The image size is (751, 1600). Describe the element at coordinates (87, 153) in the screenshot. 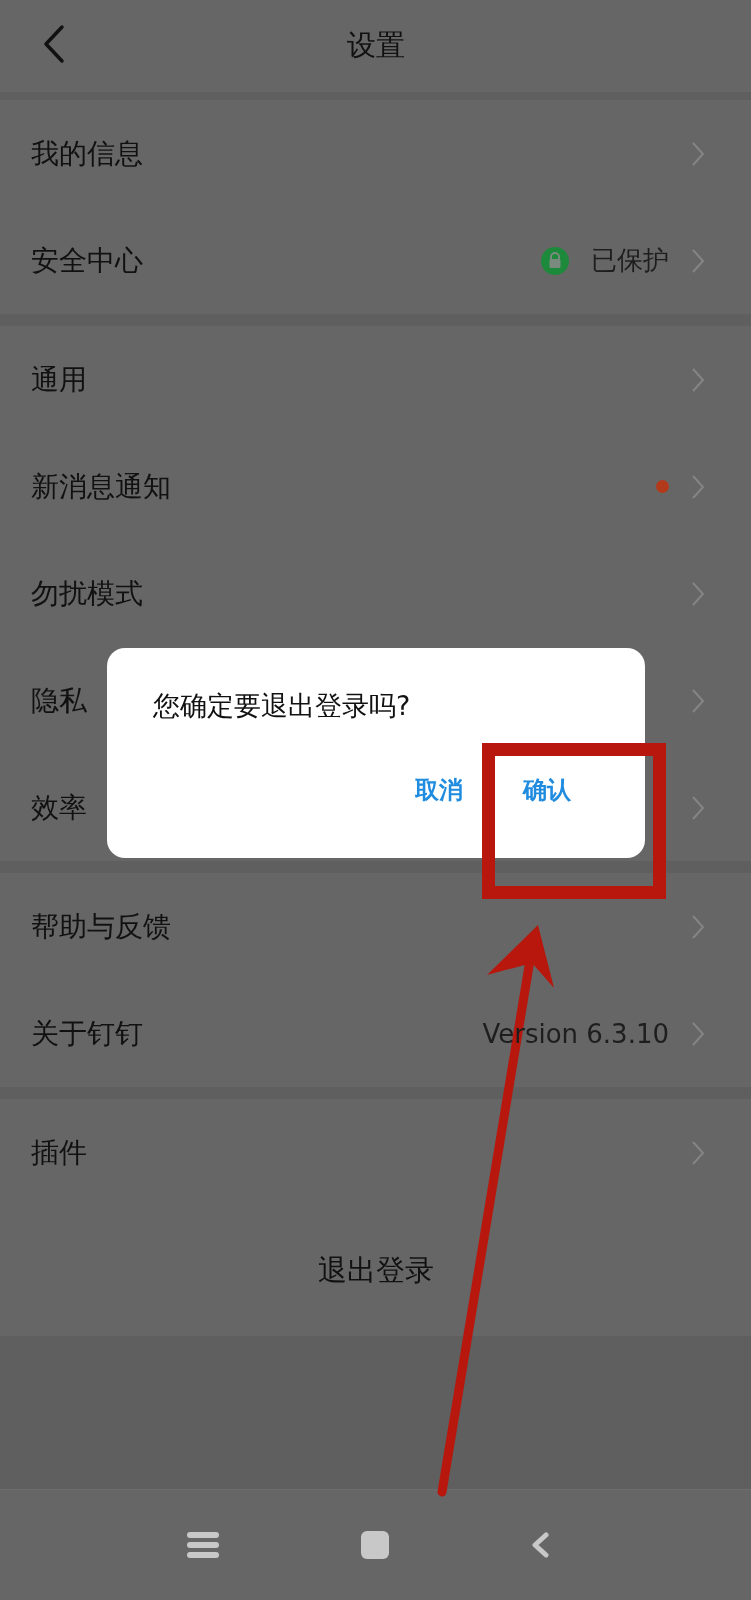

I see `row-label: 我的信息` at that location.